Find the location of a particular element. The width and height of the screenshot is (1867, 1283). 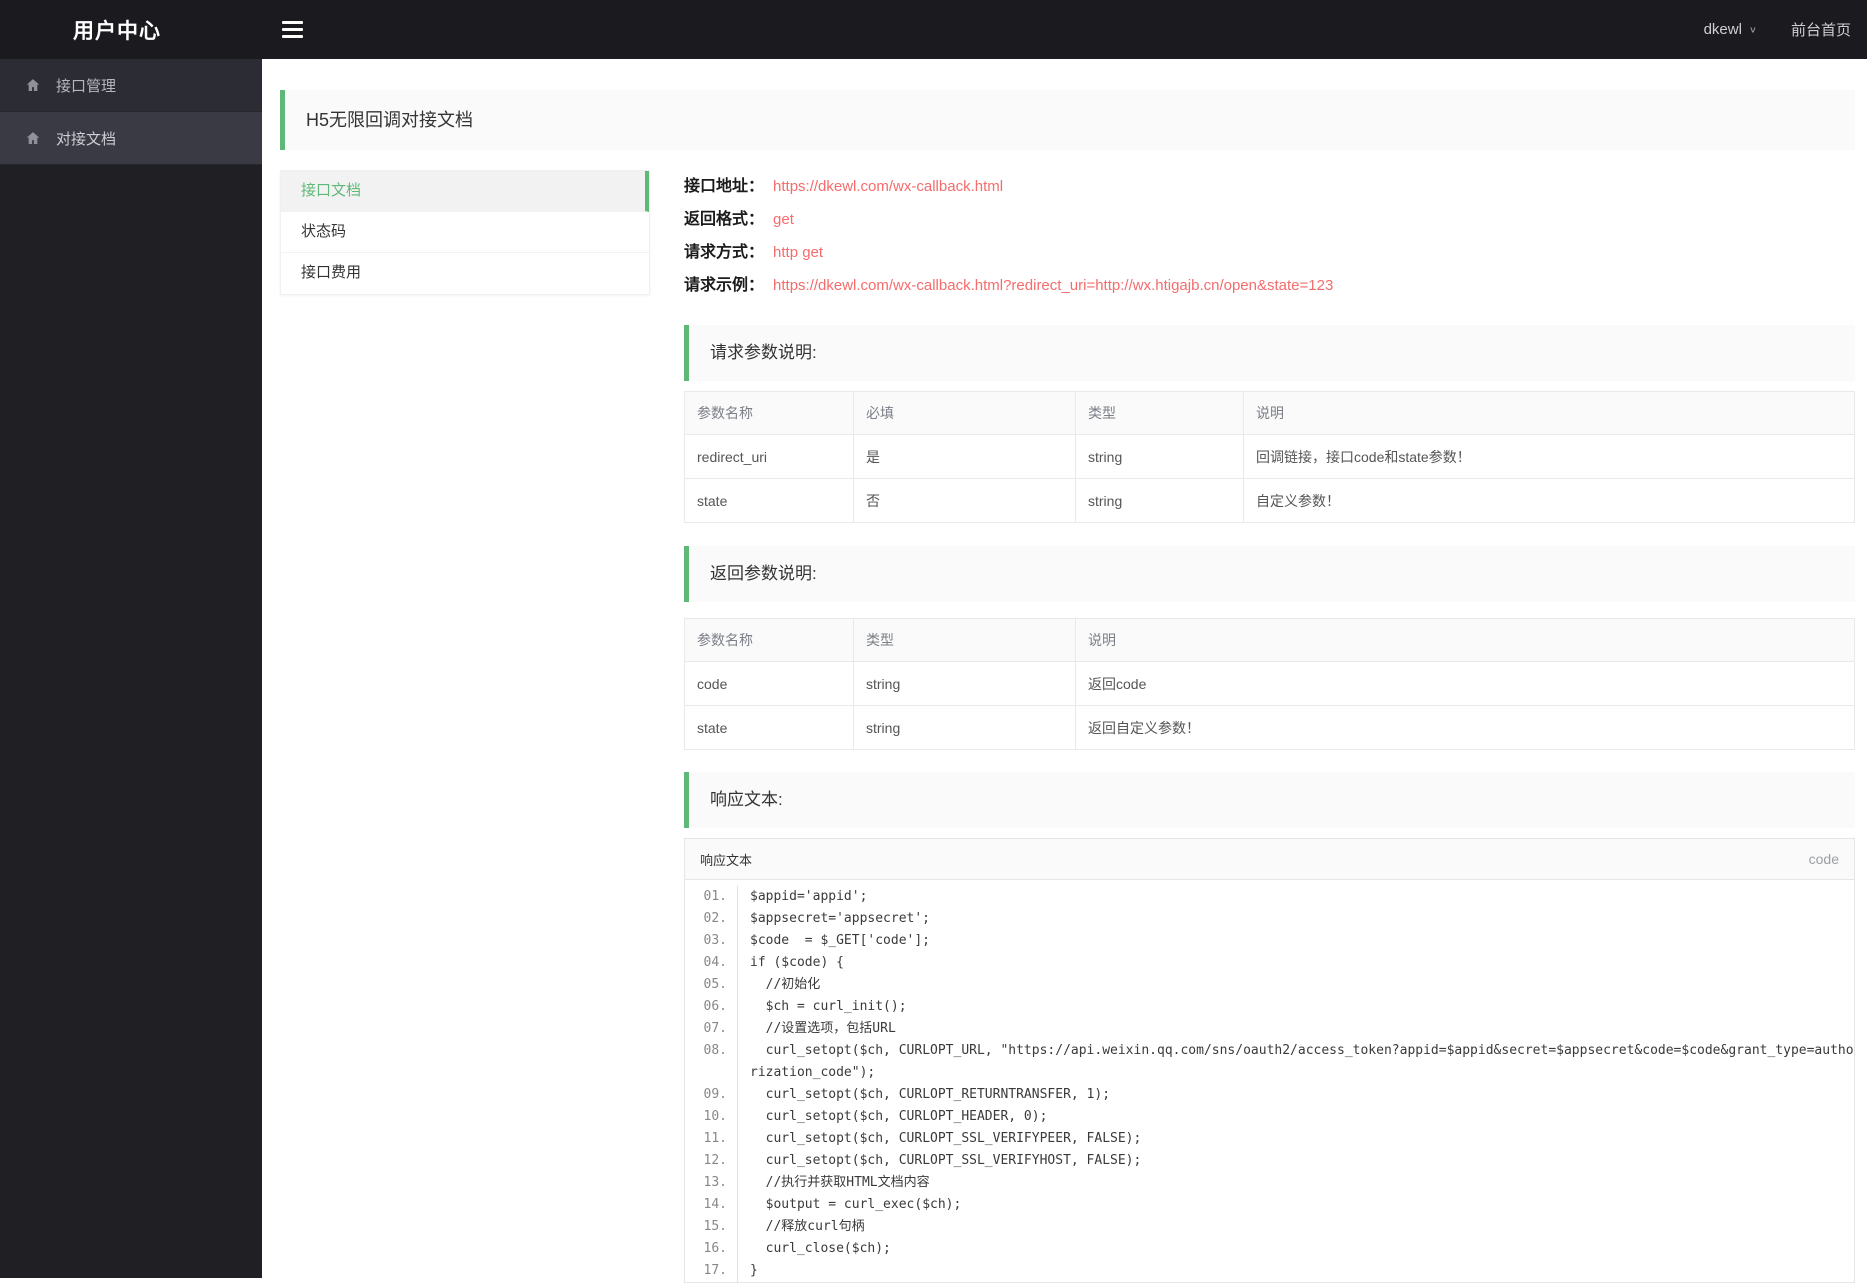

sidebar-item-1: 接口管理 is located at coordinates (131, 85).